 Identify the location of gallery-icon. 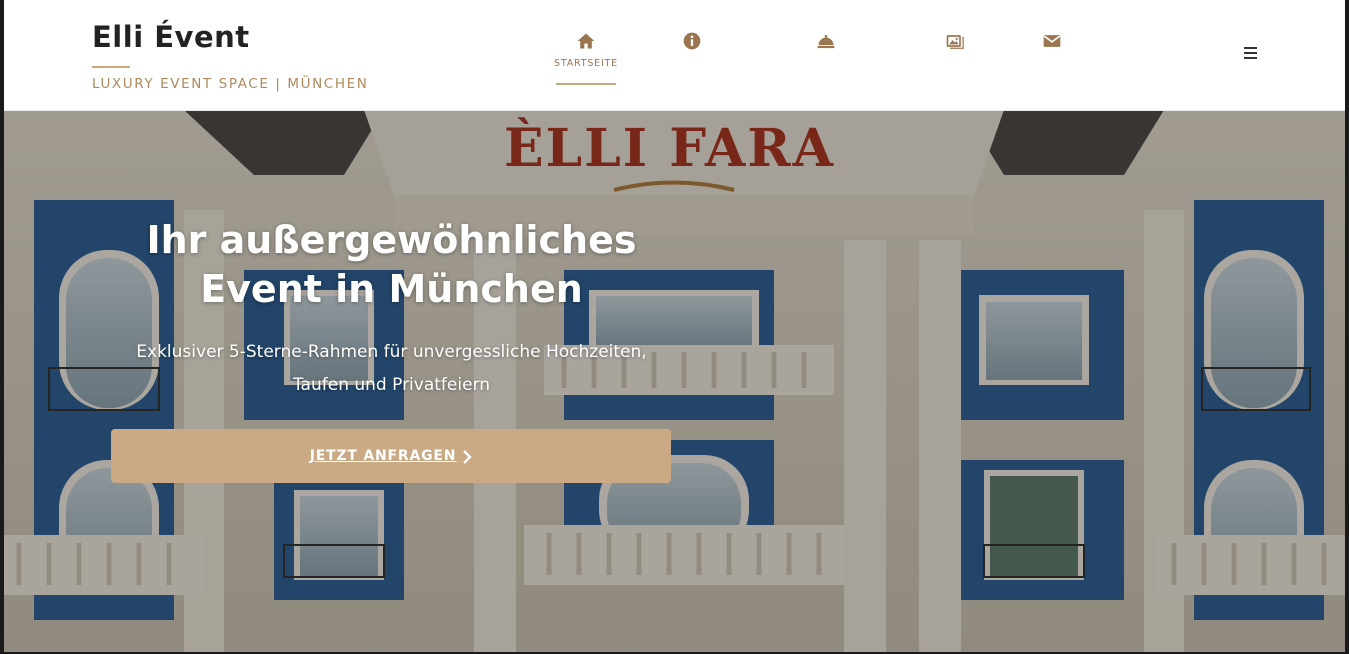
(955, 41).